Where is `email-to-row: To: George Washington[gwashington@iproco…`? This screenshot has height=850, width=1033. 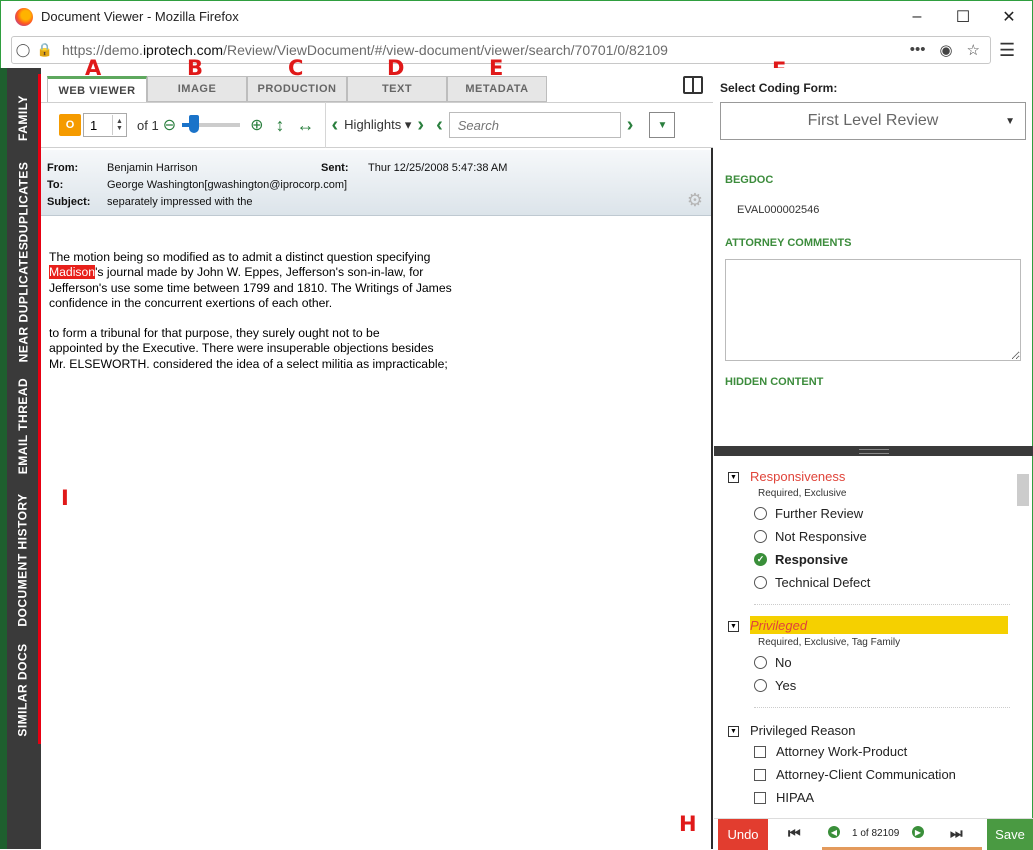
email-to-row: To: George Washington[gwashington@iproco… is located at coordinates (197, 185).